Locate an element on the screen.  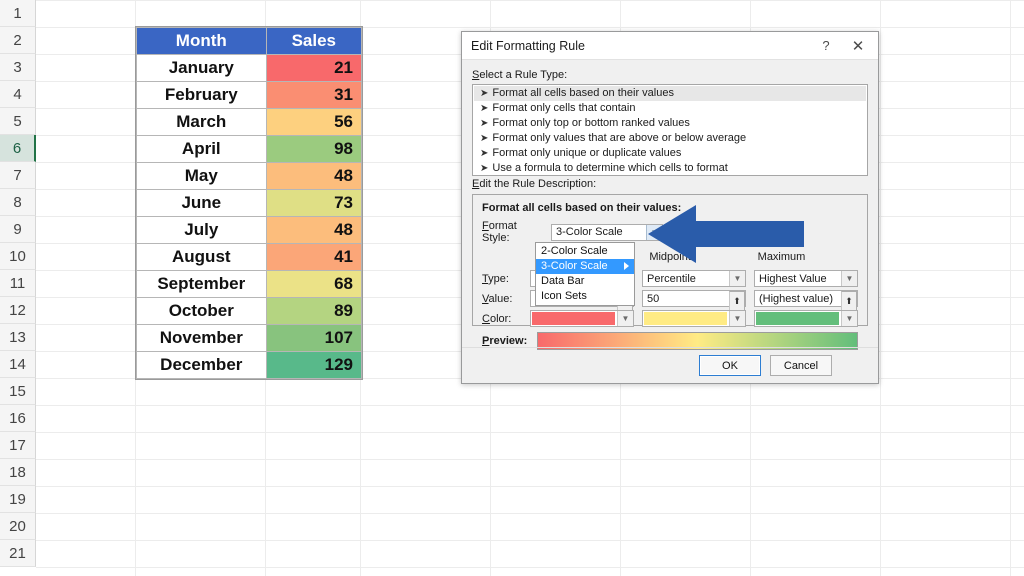
row-header-3: 3 is located at coordinates (18, 67).